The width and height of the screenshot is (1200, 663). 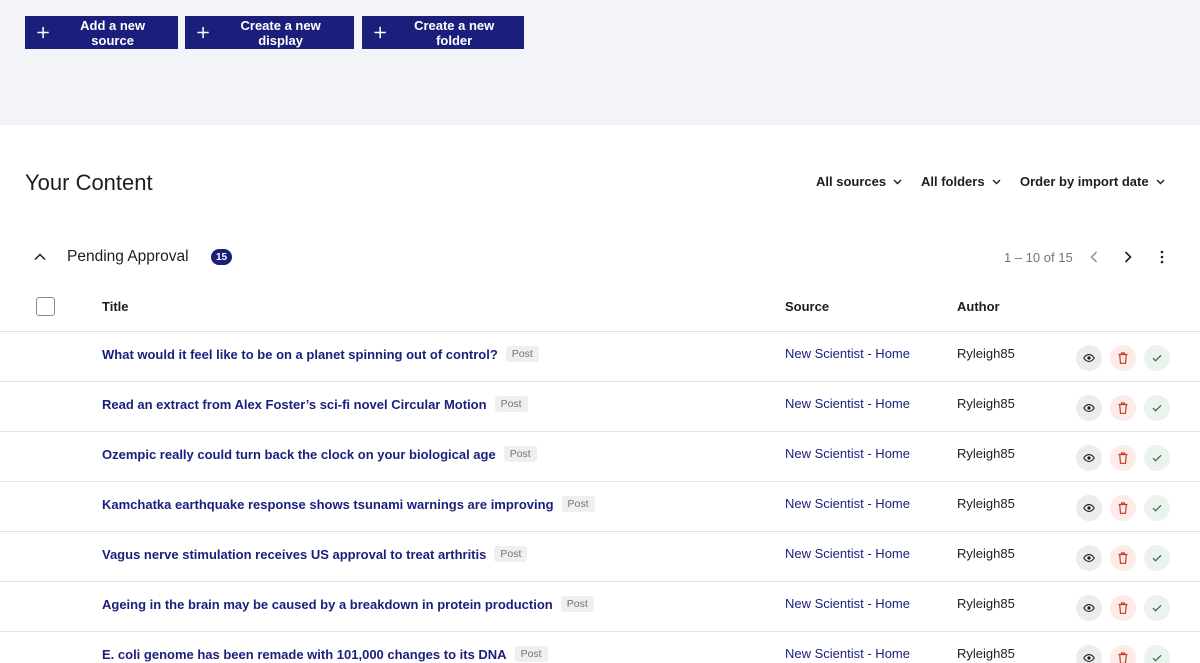 I want to click on select-all-checkbox, so click(x=45, y=306).